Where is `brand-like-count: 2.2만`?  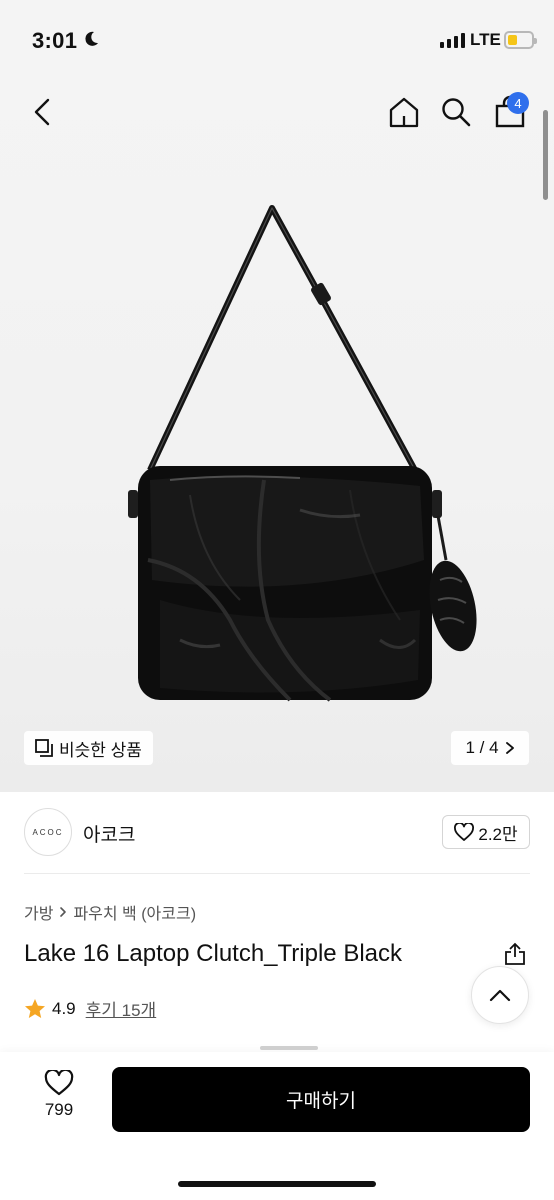 brand-like-count: 2.2만 is located at coordinates (498, 834).